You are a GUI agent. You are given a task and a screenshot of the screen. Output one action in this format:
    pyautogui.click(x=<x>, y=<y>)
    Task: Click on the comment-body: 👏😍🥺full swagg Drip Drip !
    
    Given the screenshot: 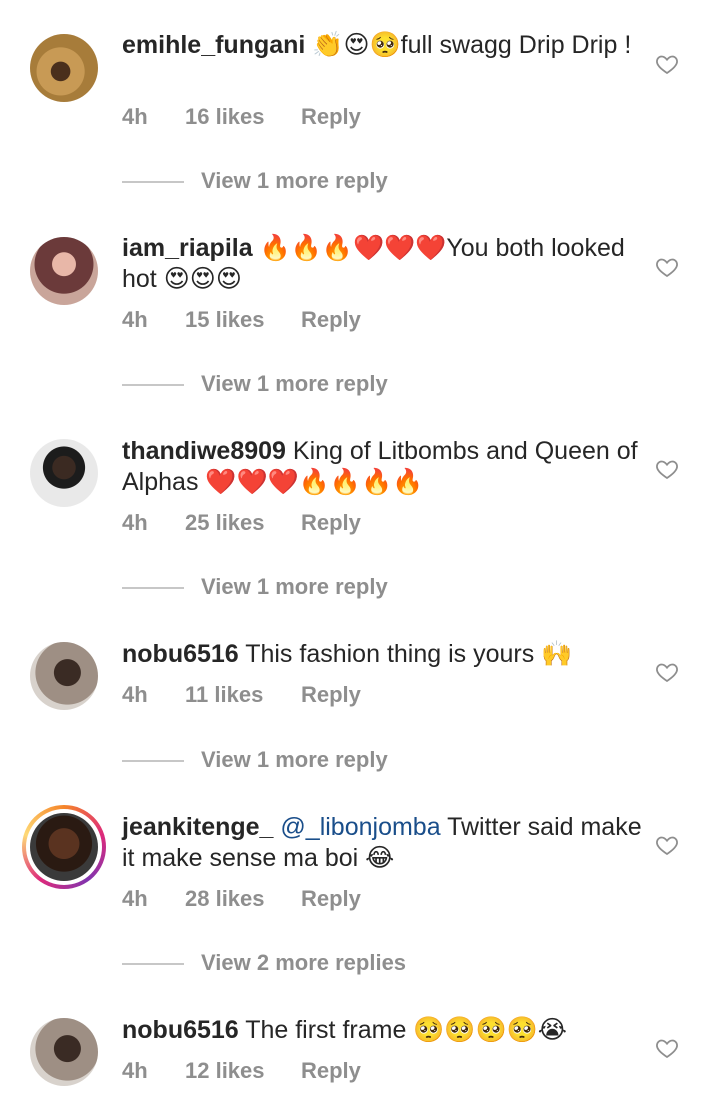 What is the action you would take?
    pyautogui.click(x=472, y=45)
    